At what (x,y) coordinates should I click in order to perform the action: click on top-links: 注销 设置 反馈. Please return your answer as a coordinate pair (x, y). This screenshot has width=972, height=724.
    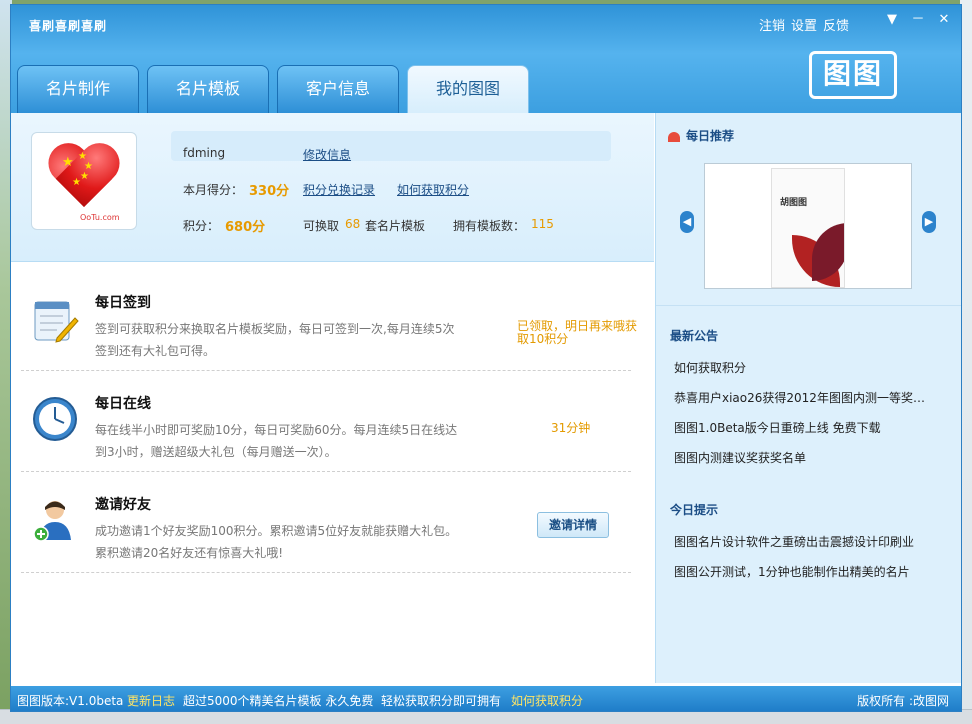
    Looking at the image, I should click on (804, 24).